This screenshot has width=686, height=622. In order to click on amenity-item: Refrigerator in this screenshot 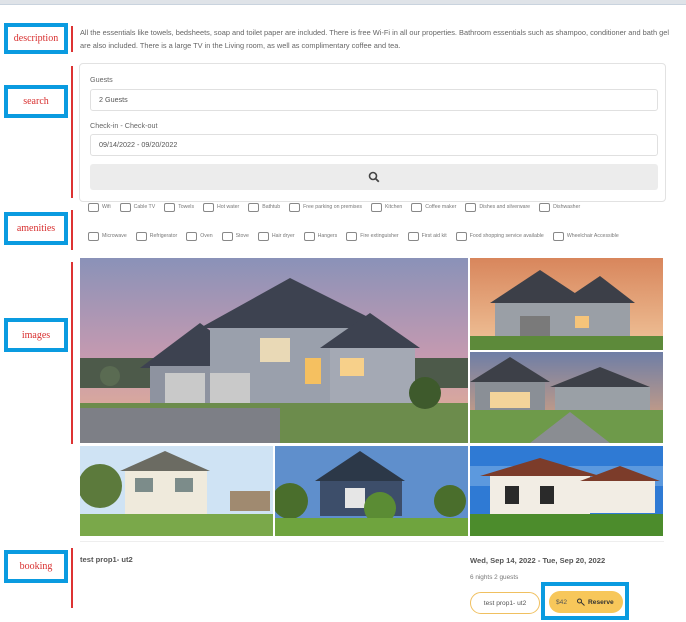, I will do `click(156, 236)`.